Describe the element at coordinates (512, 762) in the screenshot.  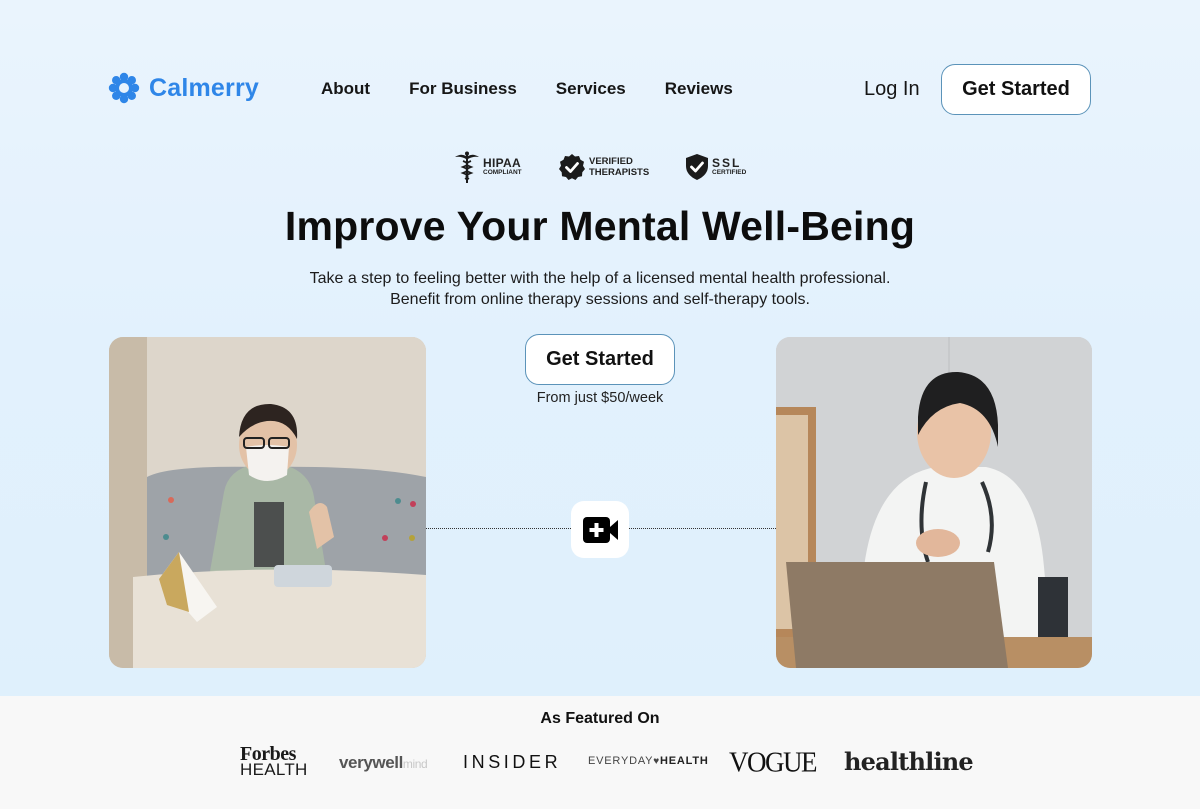
I see `insider-logo: INSIDER` at that location.